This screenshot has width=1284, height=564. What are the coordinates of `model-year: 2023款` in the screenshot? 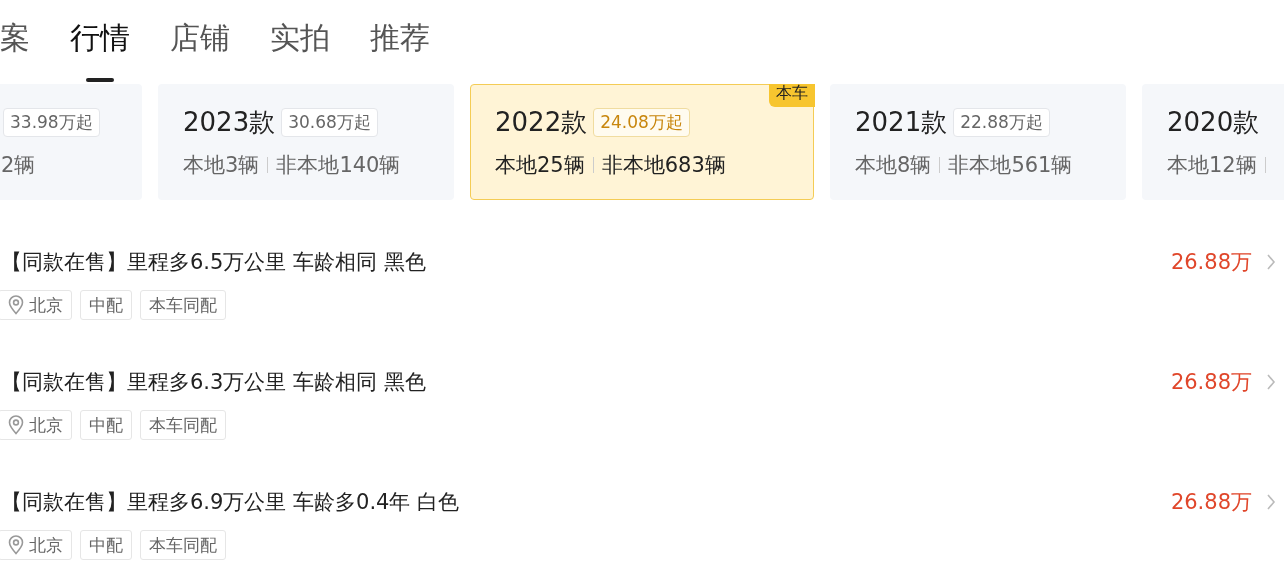 It's located at (229, 122).